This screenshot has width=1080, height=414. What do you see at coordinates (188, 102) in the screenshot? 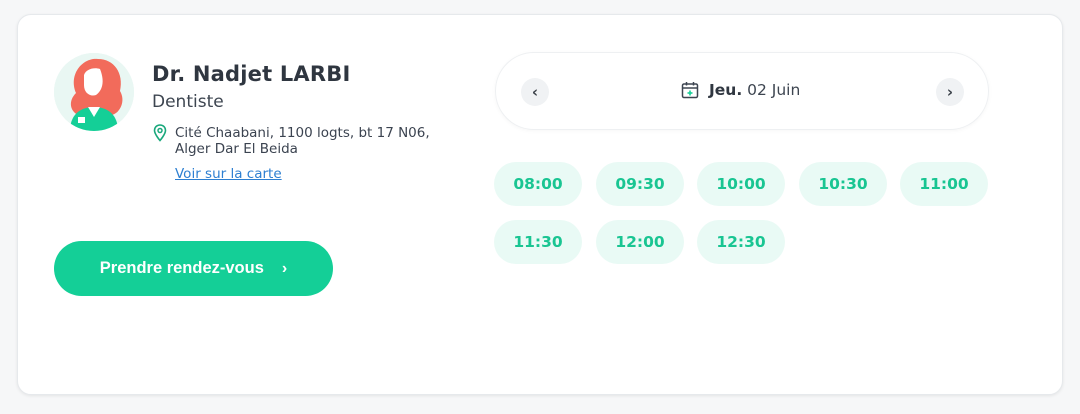
I see `doctor-specialty: Dentiste` at bounding box center [188, 102].